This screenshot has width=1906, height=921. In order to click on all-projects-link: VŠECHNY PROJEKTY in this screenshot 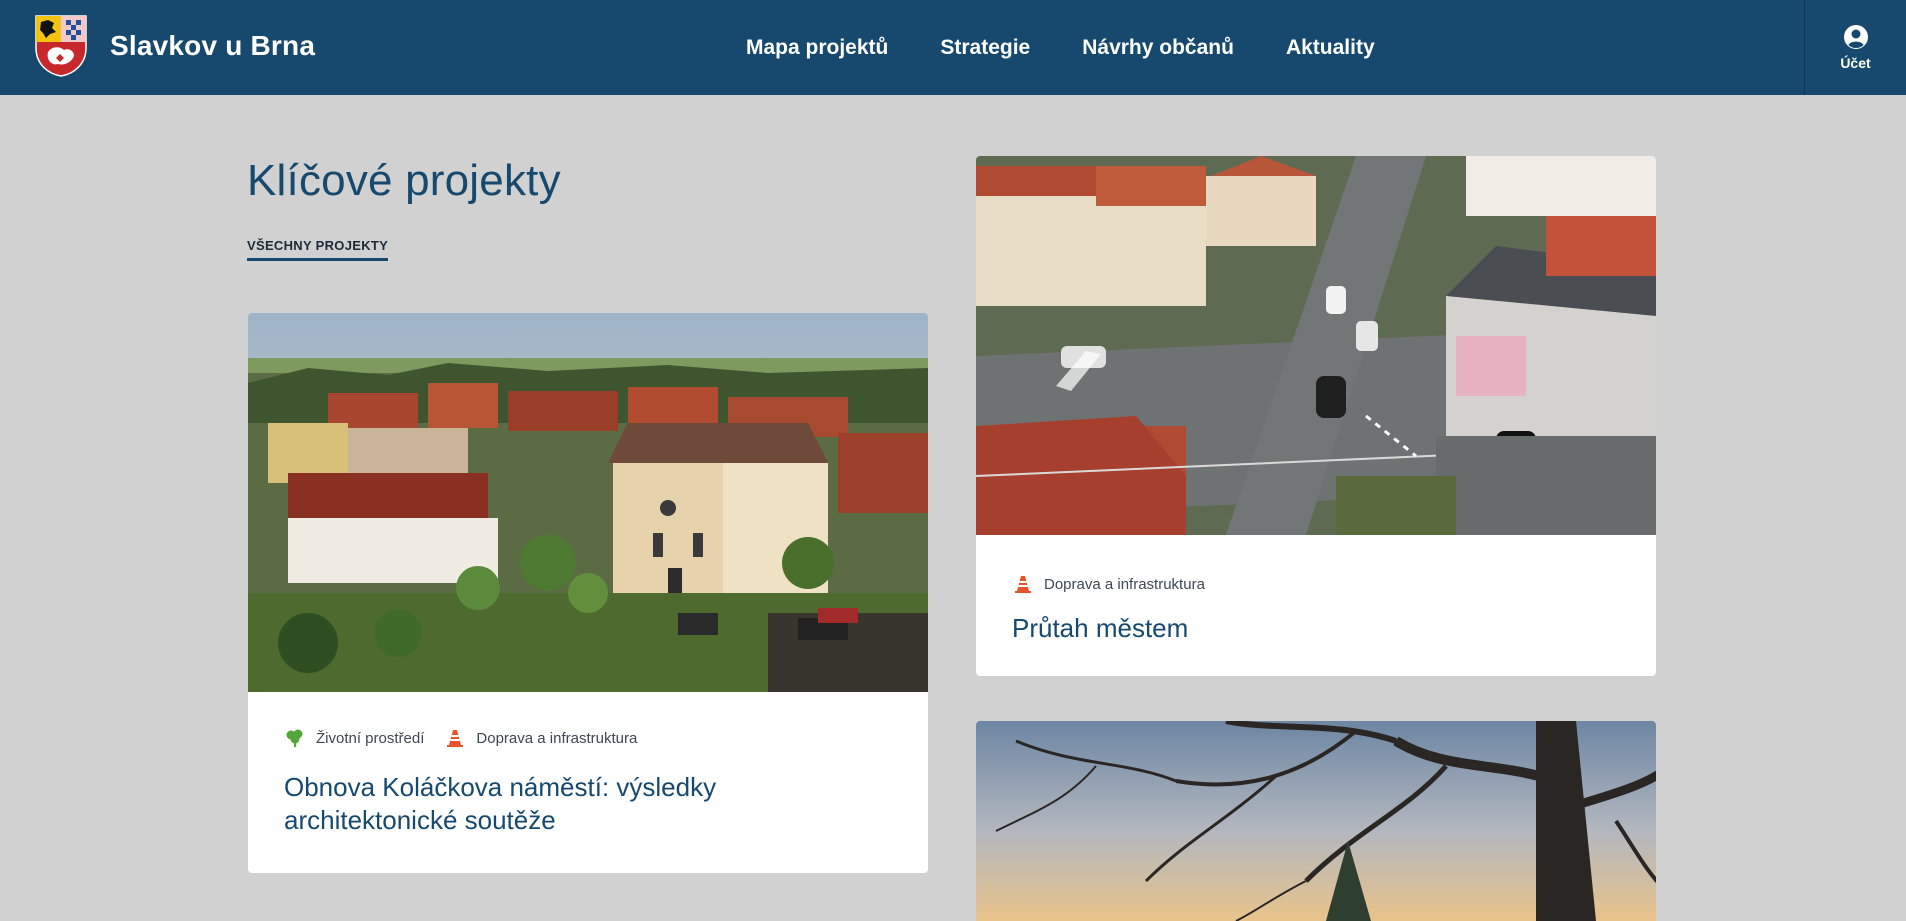, I will do `click(318, 249)`.